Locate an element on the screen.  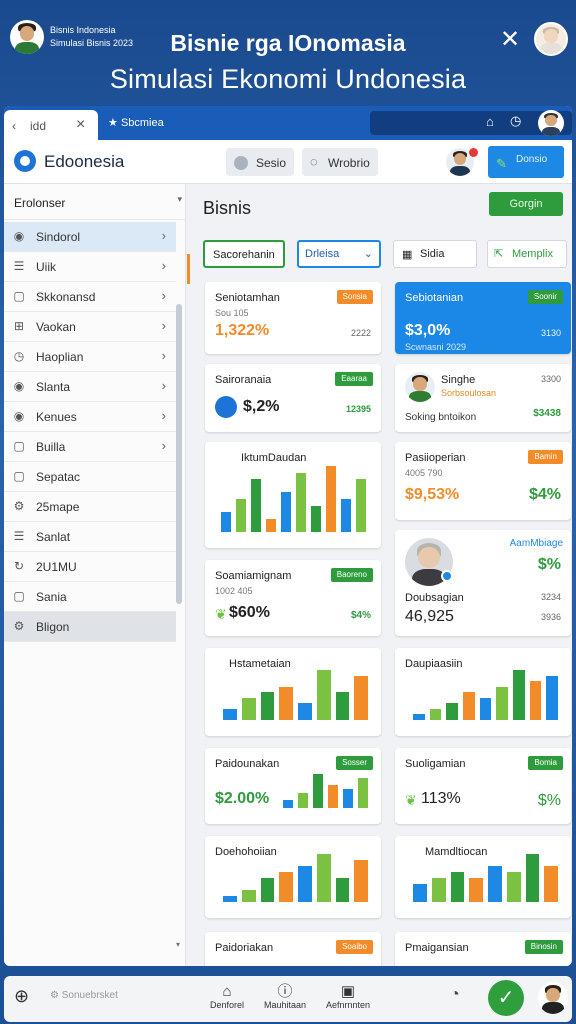
sidebar-item-label: Sania is located at coordinates (51, 597).